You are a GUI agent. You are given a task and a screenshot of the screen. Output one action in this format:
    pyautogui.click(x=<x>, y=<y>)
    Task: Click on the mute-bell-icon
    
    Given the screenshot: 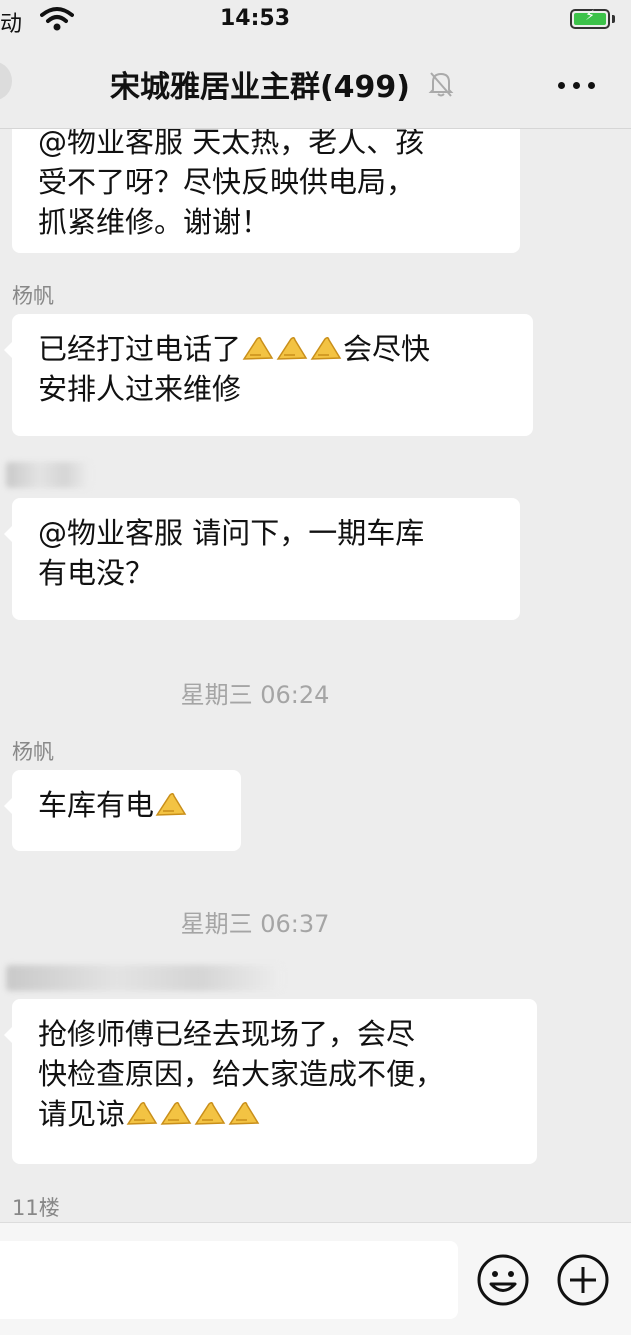 What is the action you would take?
    pyautogui.click(x=441, y=84)
    